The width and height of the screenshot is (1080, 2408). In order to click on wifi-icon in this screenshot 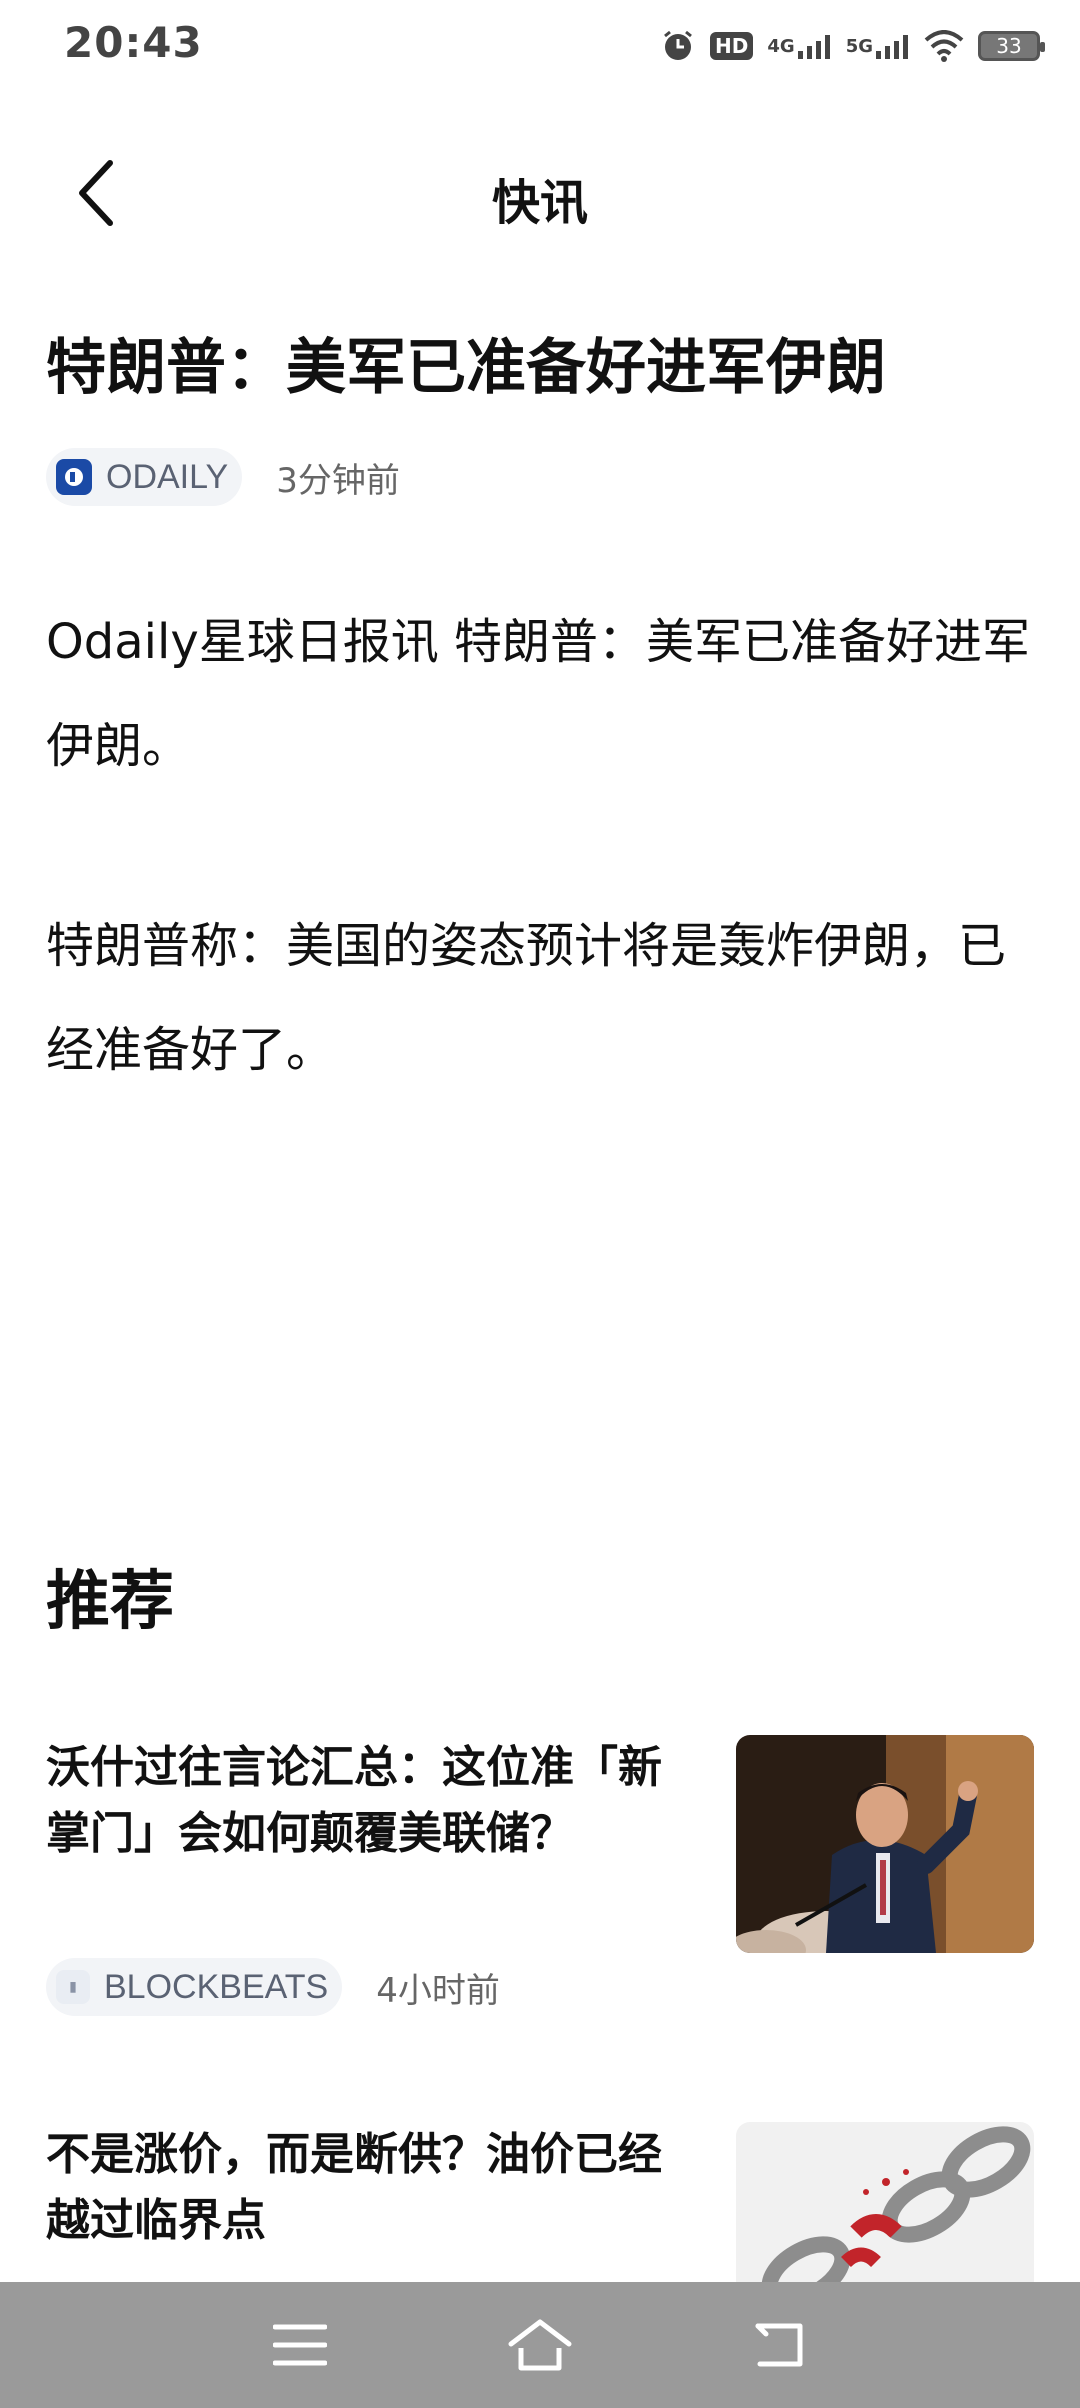, I will do `click(944, 46)`.